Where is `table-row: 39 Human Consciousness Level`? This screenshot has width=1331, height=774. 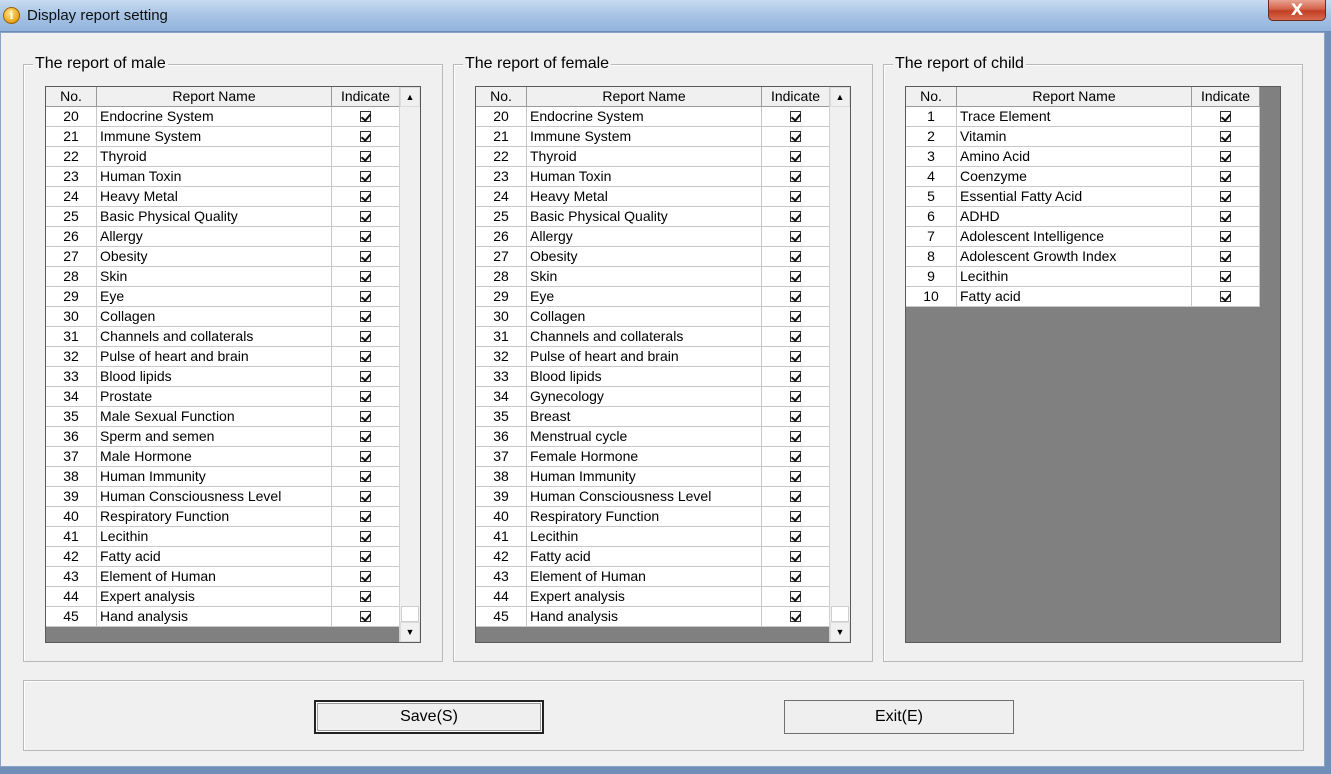
table-row: 39 Human Consciousness Level is located at coordinates (223, 497).